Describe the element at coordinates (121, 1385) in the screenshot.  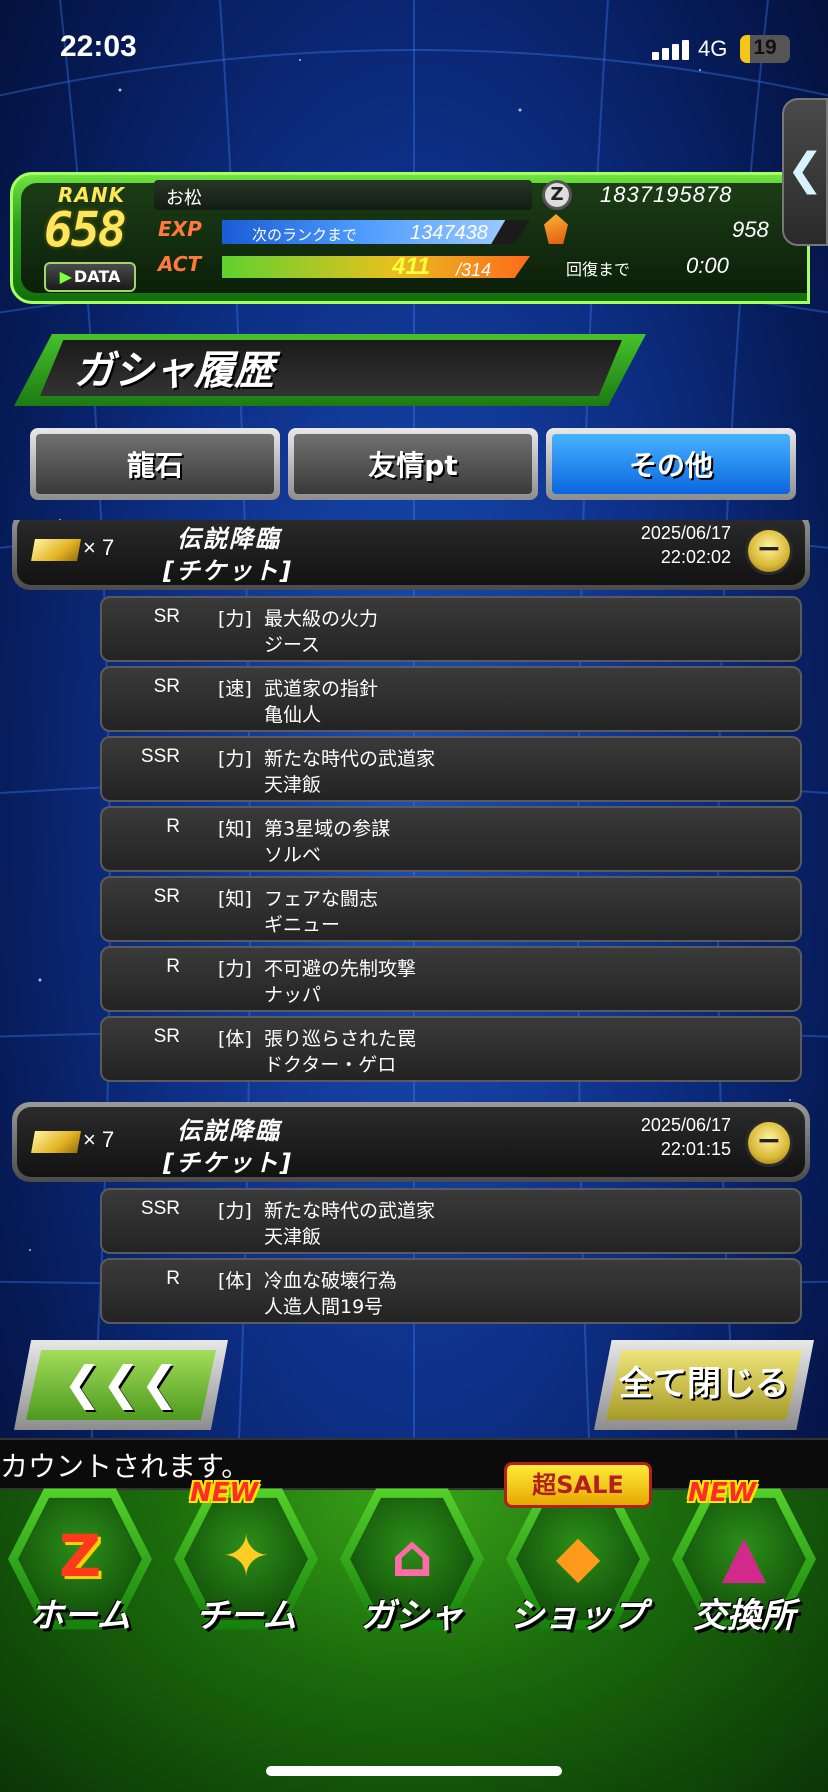
I see `back-button-label: ❮❮❮` at that location.